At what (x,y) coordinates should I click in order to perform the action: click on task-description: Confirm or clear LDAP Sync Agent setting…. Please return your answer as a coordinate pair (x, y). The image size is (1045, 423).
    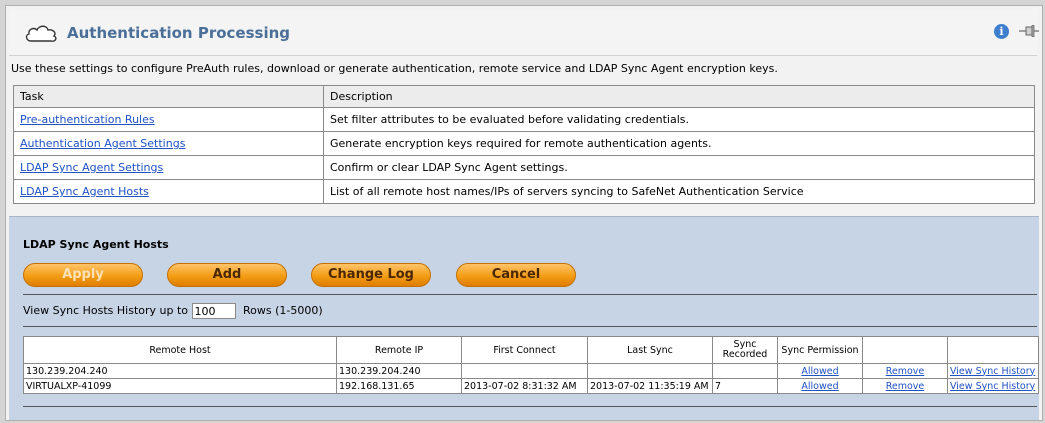
    Looking at the image, I should click on (679, 167).